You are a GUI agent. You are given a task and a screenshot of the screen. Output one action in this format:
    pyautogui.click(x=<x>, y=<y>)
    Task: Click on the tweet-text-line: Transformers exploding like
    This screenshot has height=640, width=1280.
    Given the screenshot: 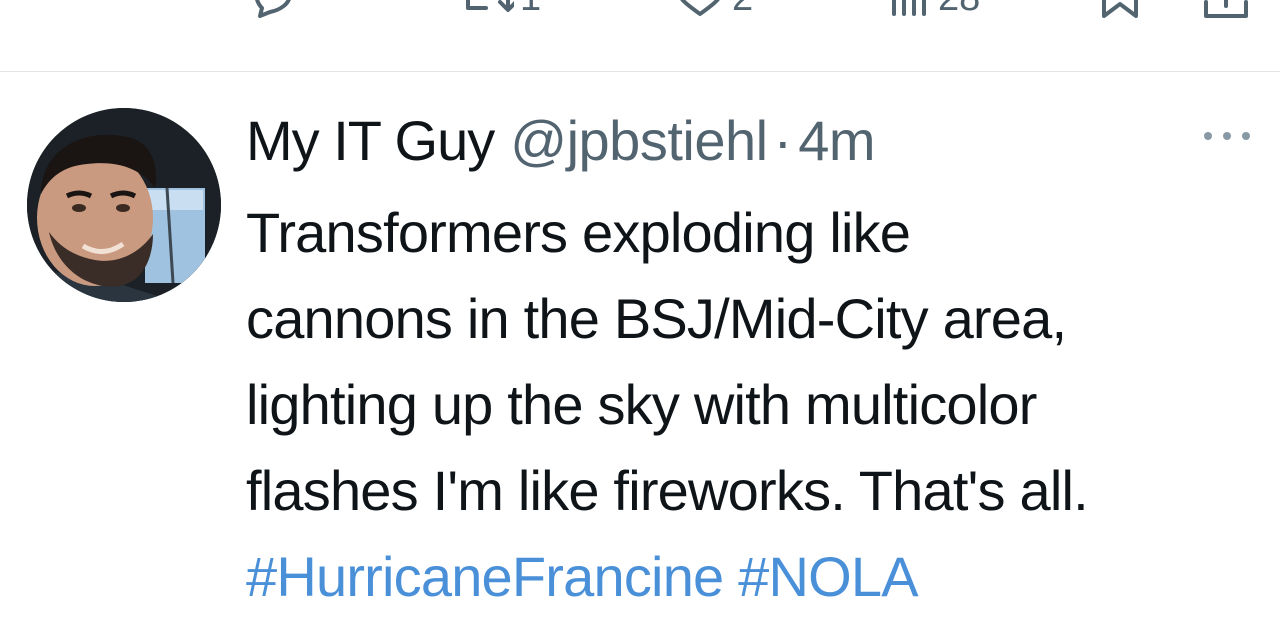 What is the action you would take?
    pyautogui.click(x=578, y=232)
    